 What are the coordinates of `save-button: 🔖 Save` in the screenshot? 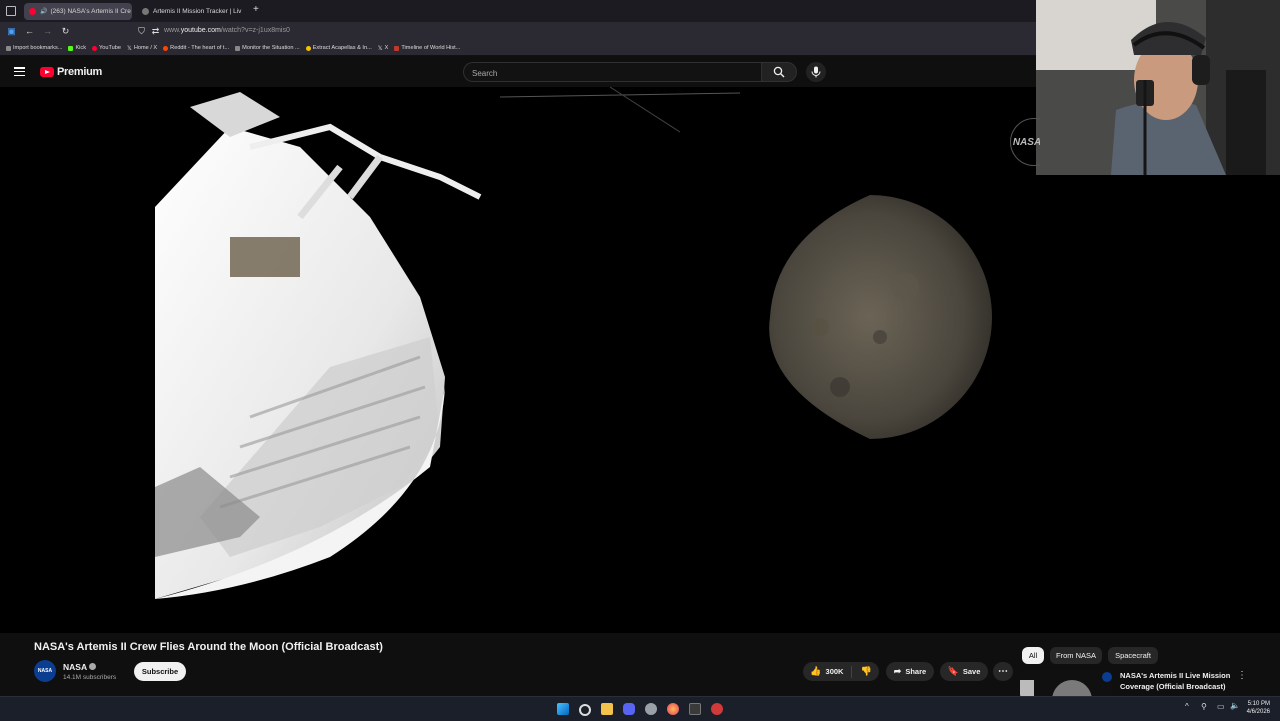 It's located at (964, 671).